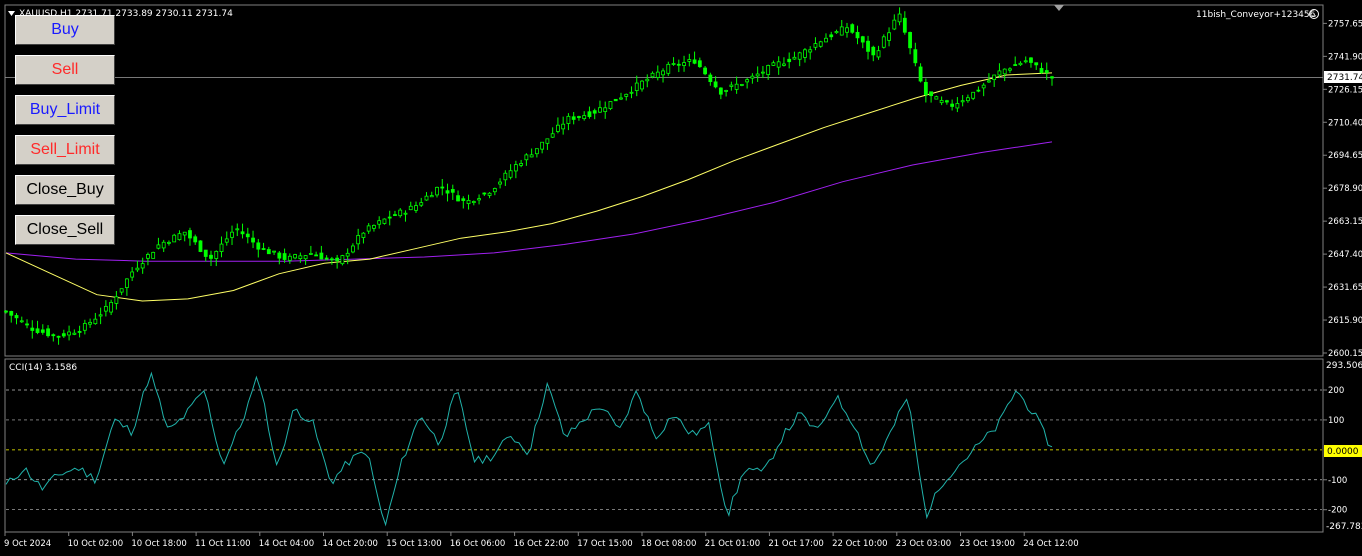  Describe the element at coordinates (65, 150) in the screenshot. I see `sell-limit-button: Sell_Limit` at that location.